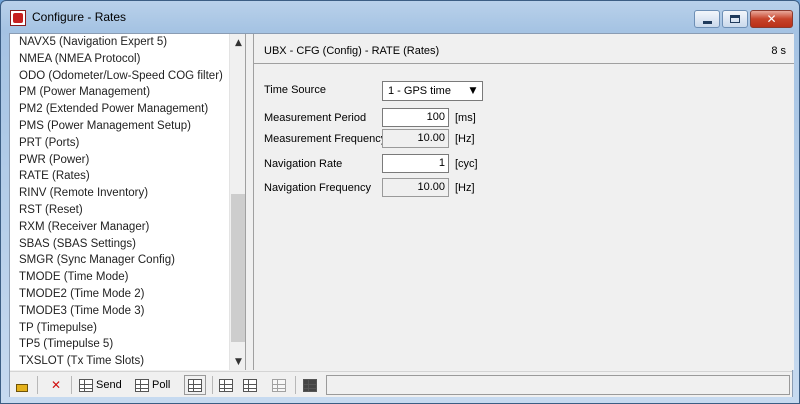 Image resolution: width=800 pixels, height=404 pixels. I want to click on maximize-button, so click(735, 19).